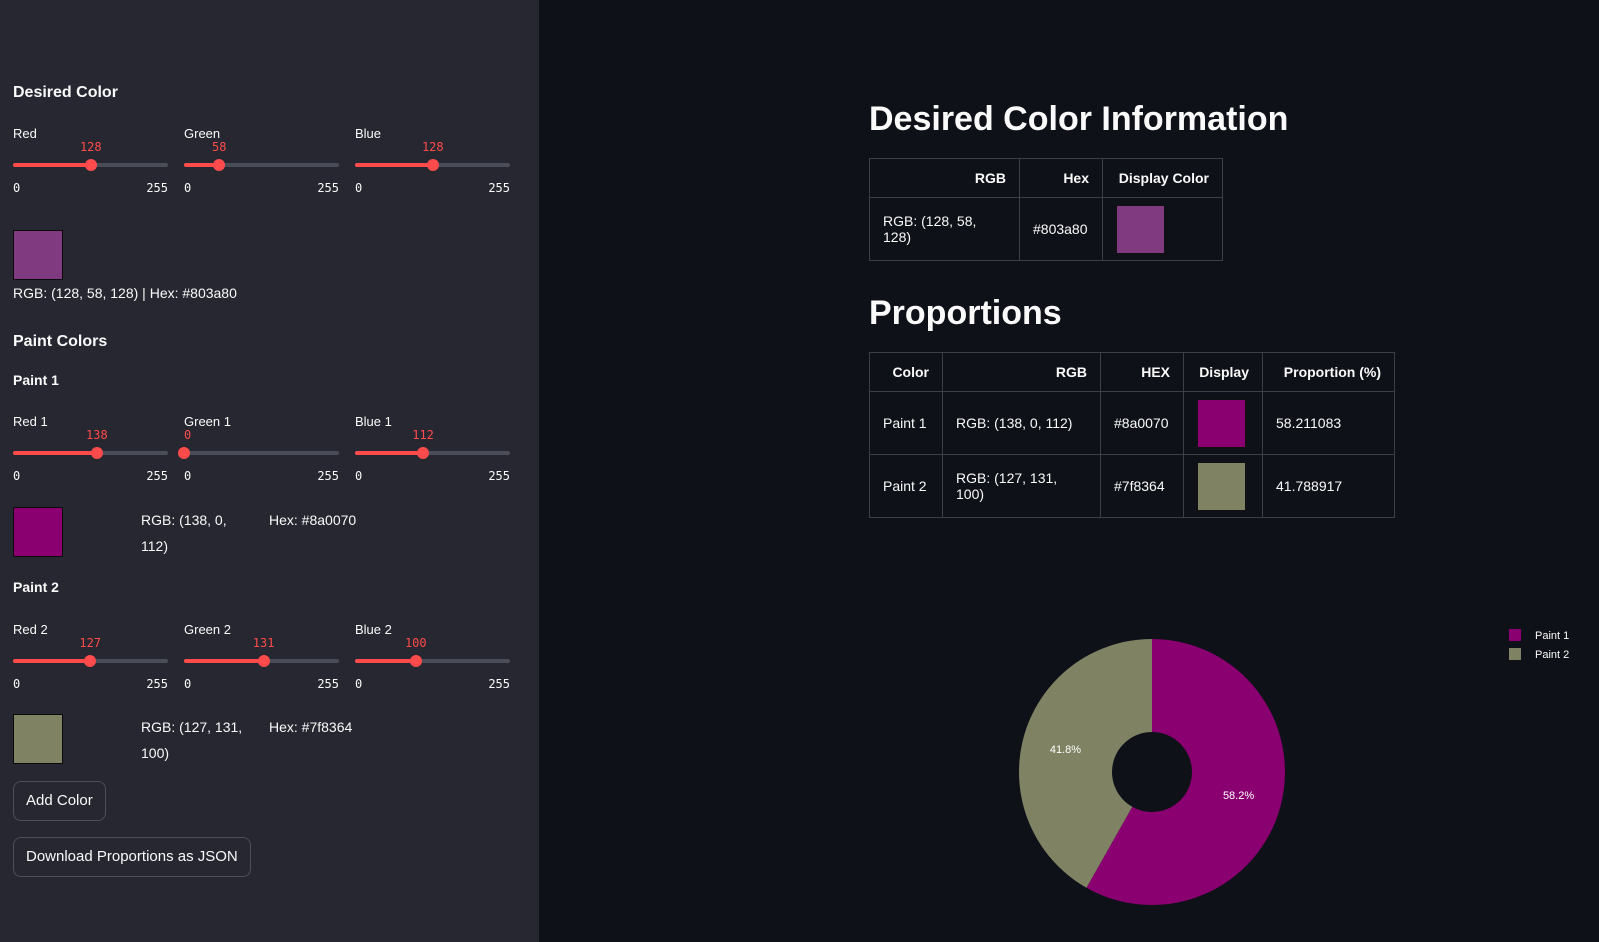 This screenshot has height=942, width=1599. I want to click on slider-value: 112, so click(423, 435).